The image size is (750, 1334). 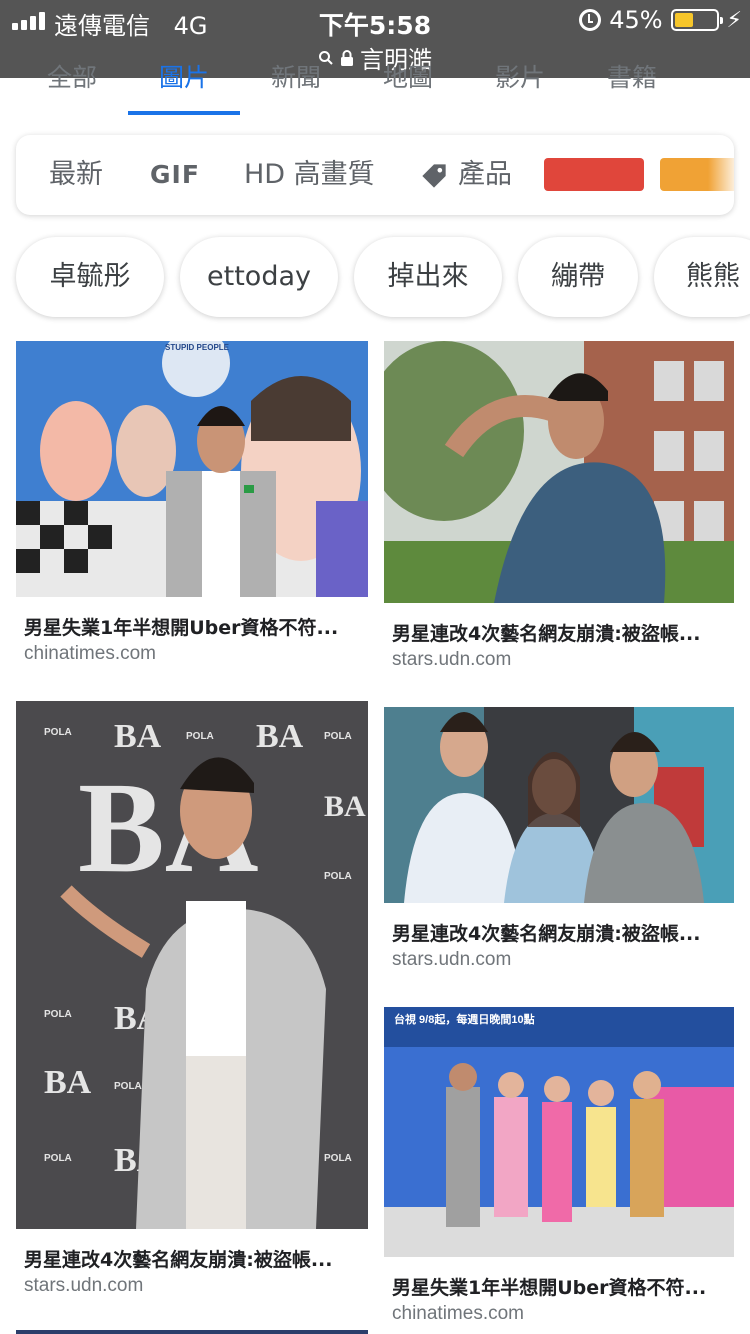 I want to click on filter-products-label: 產品, so click(x=485, y=174).